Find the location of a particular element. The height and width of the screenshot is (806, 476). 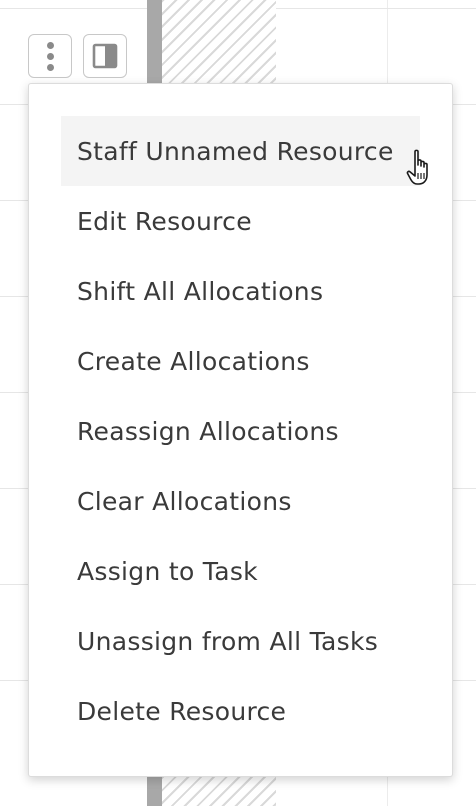

menu-item-reassign-allocations: Reassign Allocations is located at coordinates (240, 431).